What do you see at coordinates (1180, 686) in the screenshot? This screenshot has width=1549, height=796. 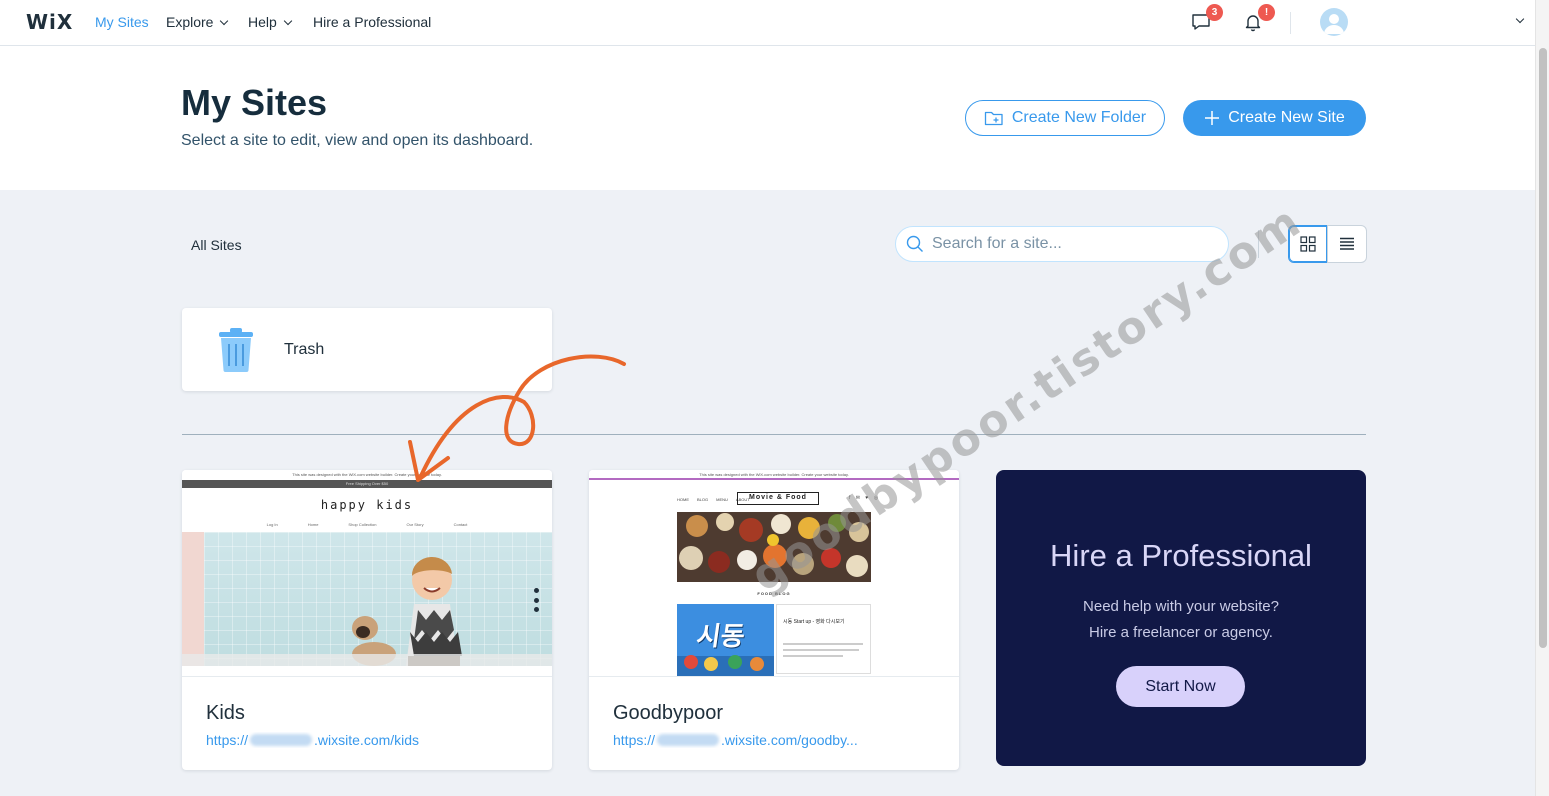 I see `start-now-button: Start Now` at bounding box center [1180, 686].